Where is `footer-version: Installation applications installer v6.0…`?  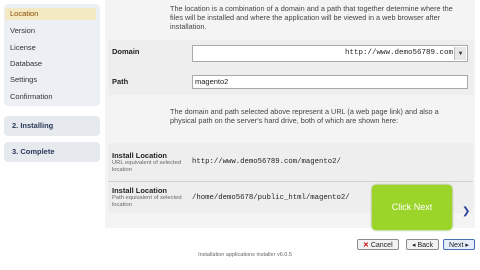
footer-version: Installation applications installer v6.0… is located at coordinates (245, 255).